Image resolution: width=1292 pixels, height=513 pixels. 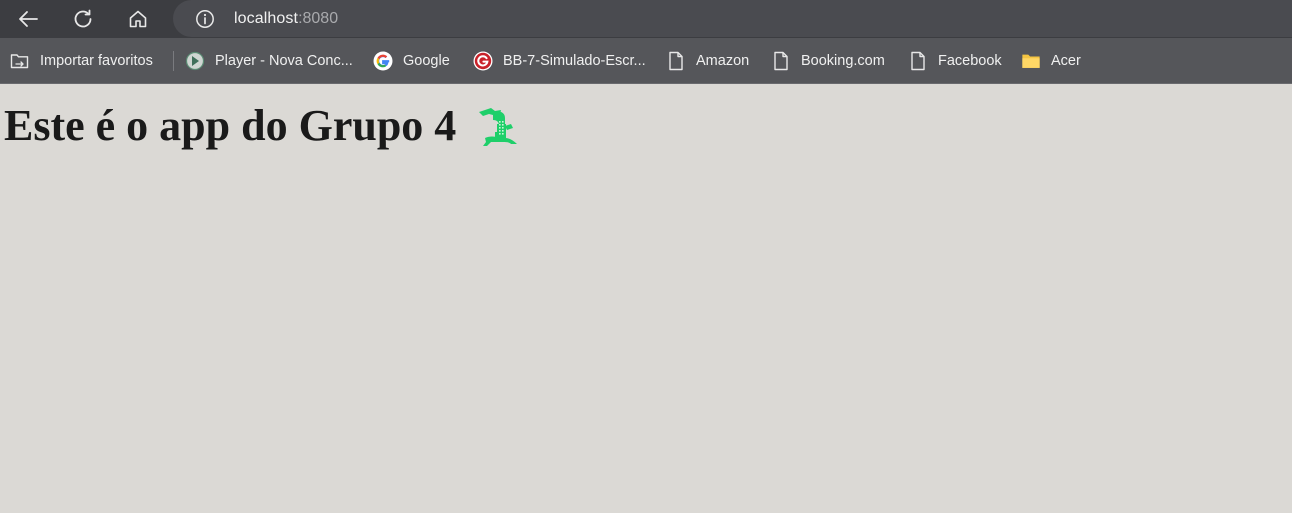 I want to click on bookmark-google: Google, so click(x=411, y=60).